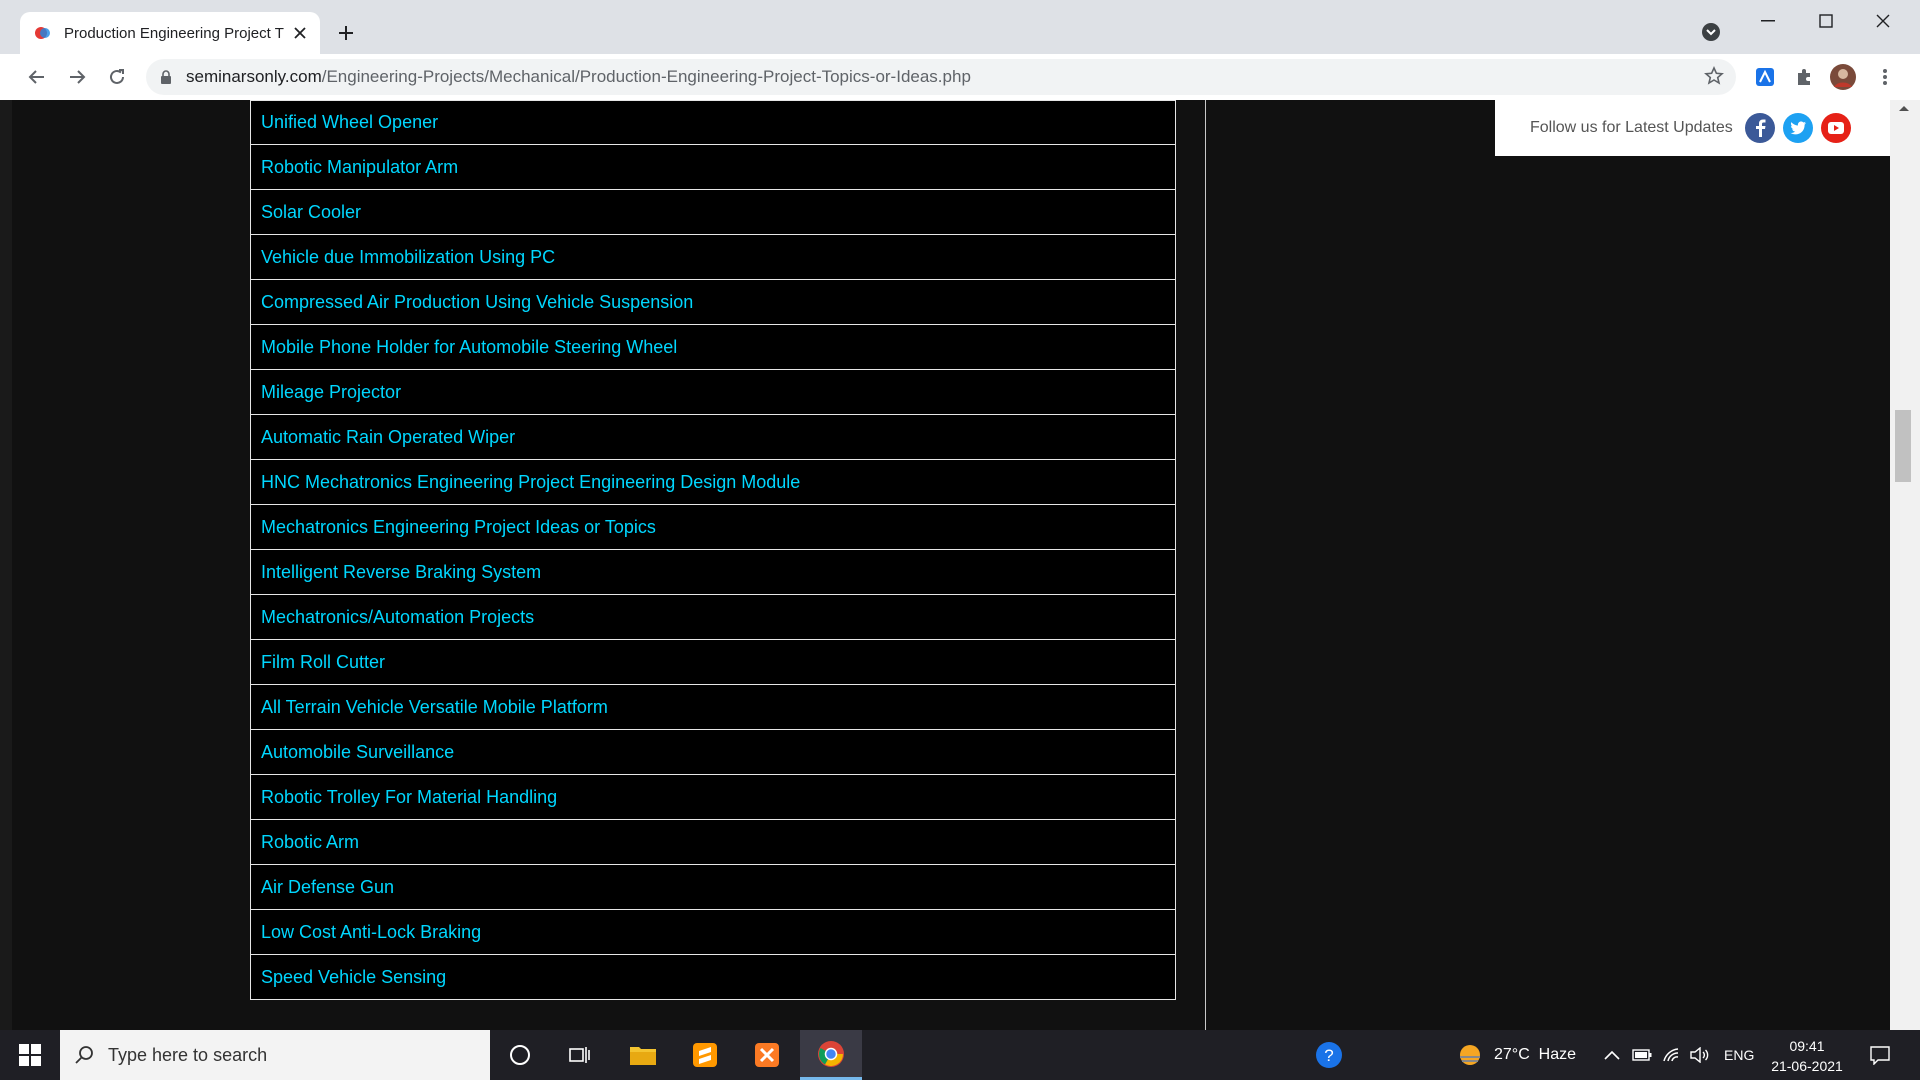  Describe the element at coordinates (349, 122) in the screenshot. I see `project-link: Unified Wheel Opener` at that location.